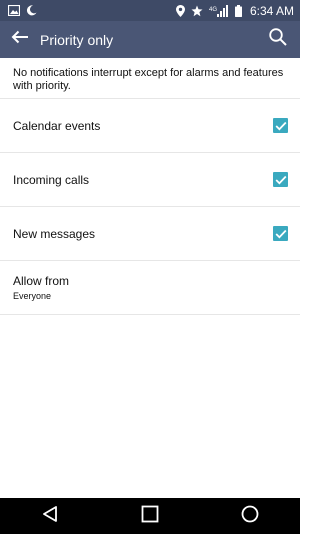 The width and height of the screenshot is (320, 534). I want to click on page-title: Priority only, so click(77, 39).